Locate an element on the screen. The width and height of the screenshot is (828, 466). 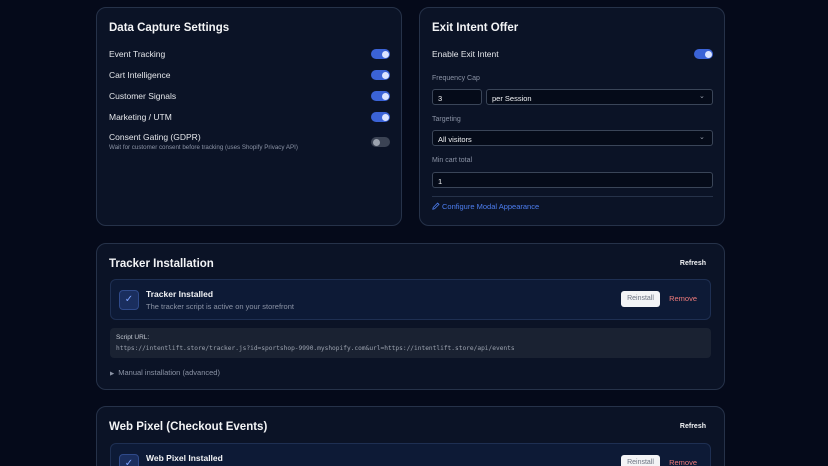
exit-intent-title: Exit Intent Offer is located at coordinates (475, 28).